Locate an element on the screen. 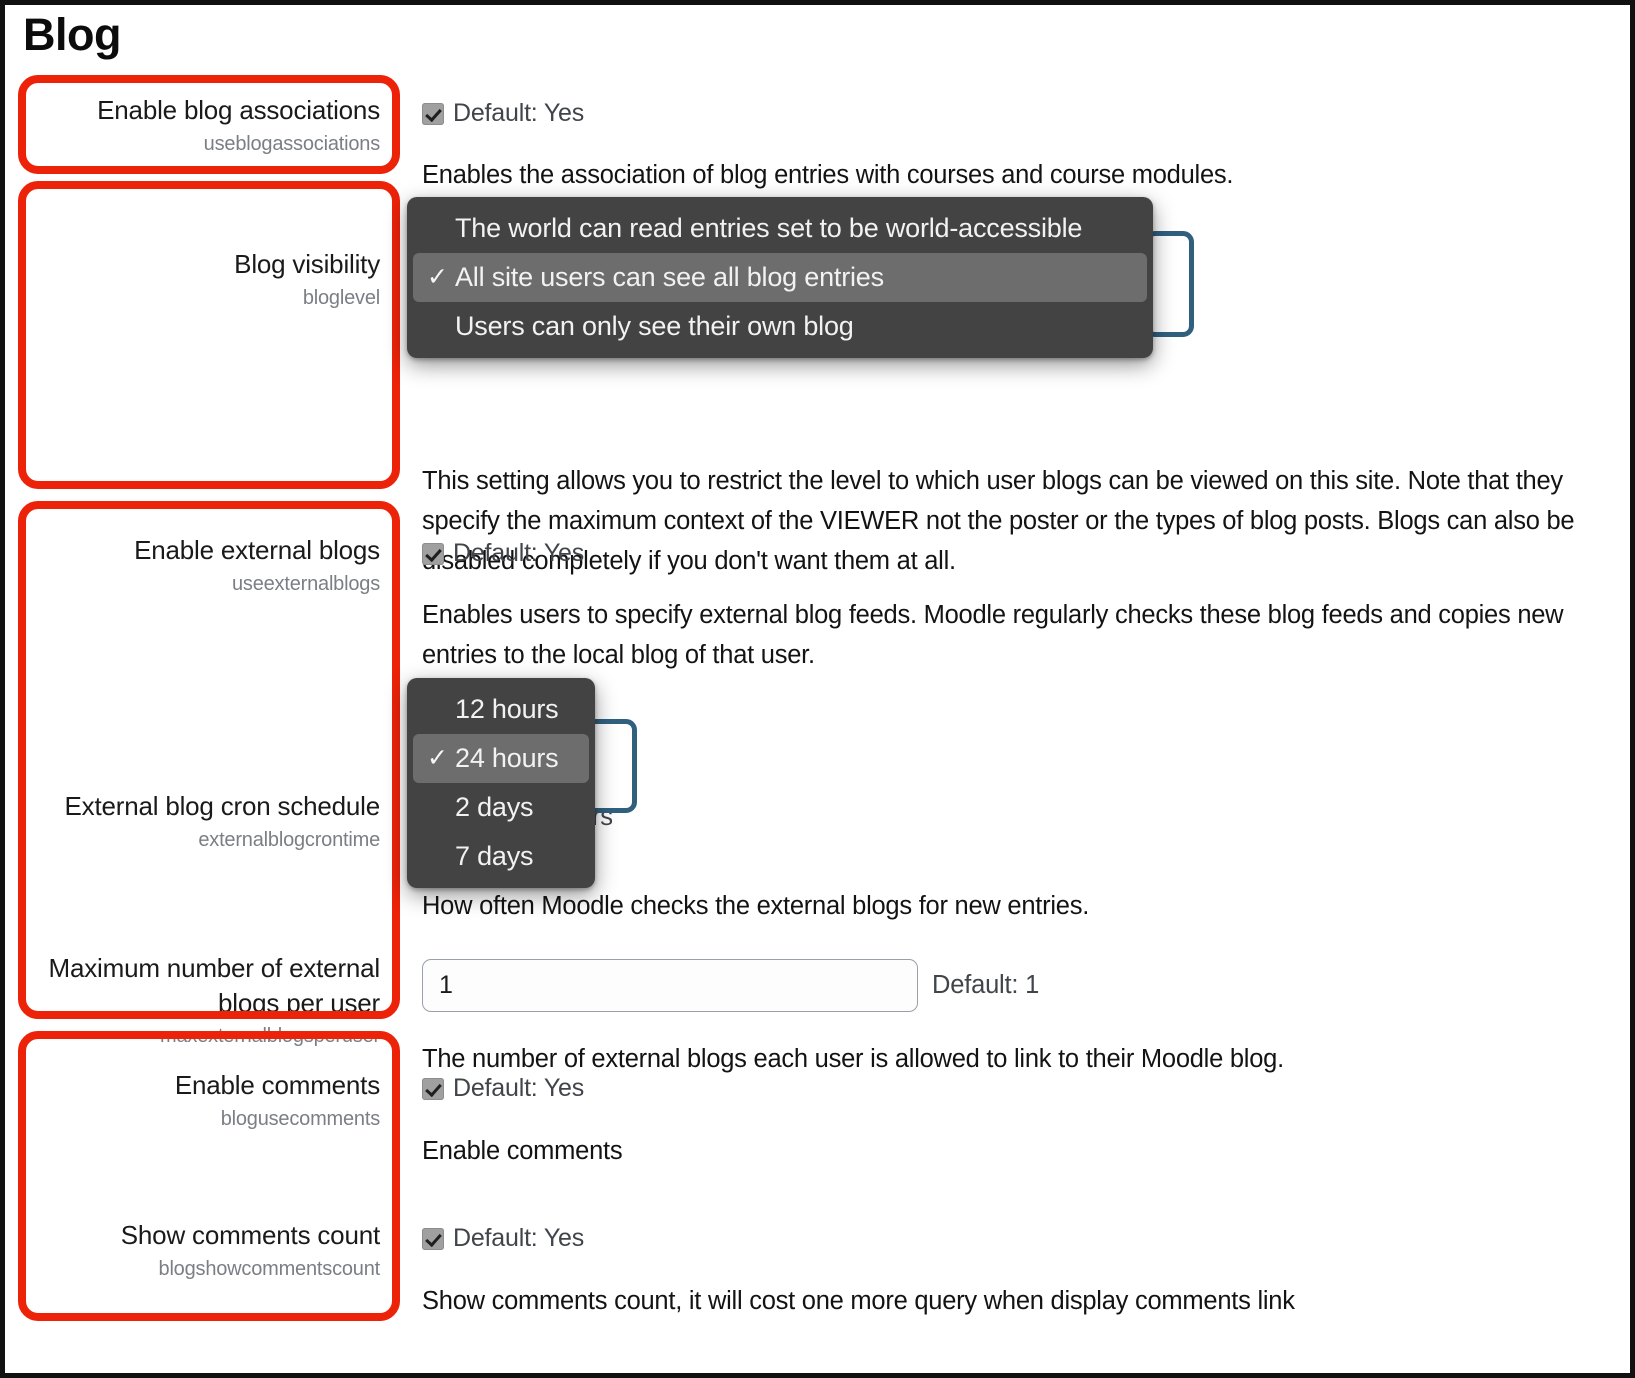  max-external-blogs-row: Default: 1 is located at coordinates (1017, 985).